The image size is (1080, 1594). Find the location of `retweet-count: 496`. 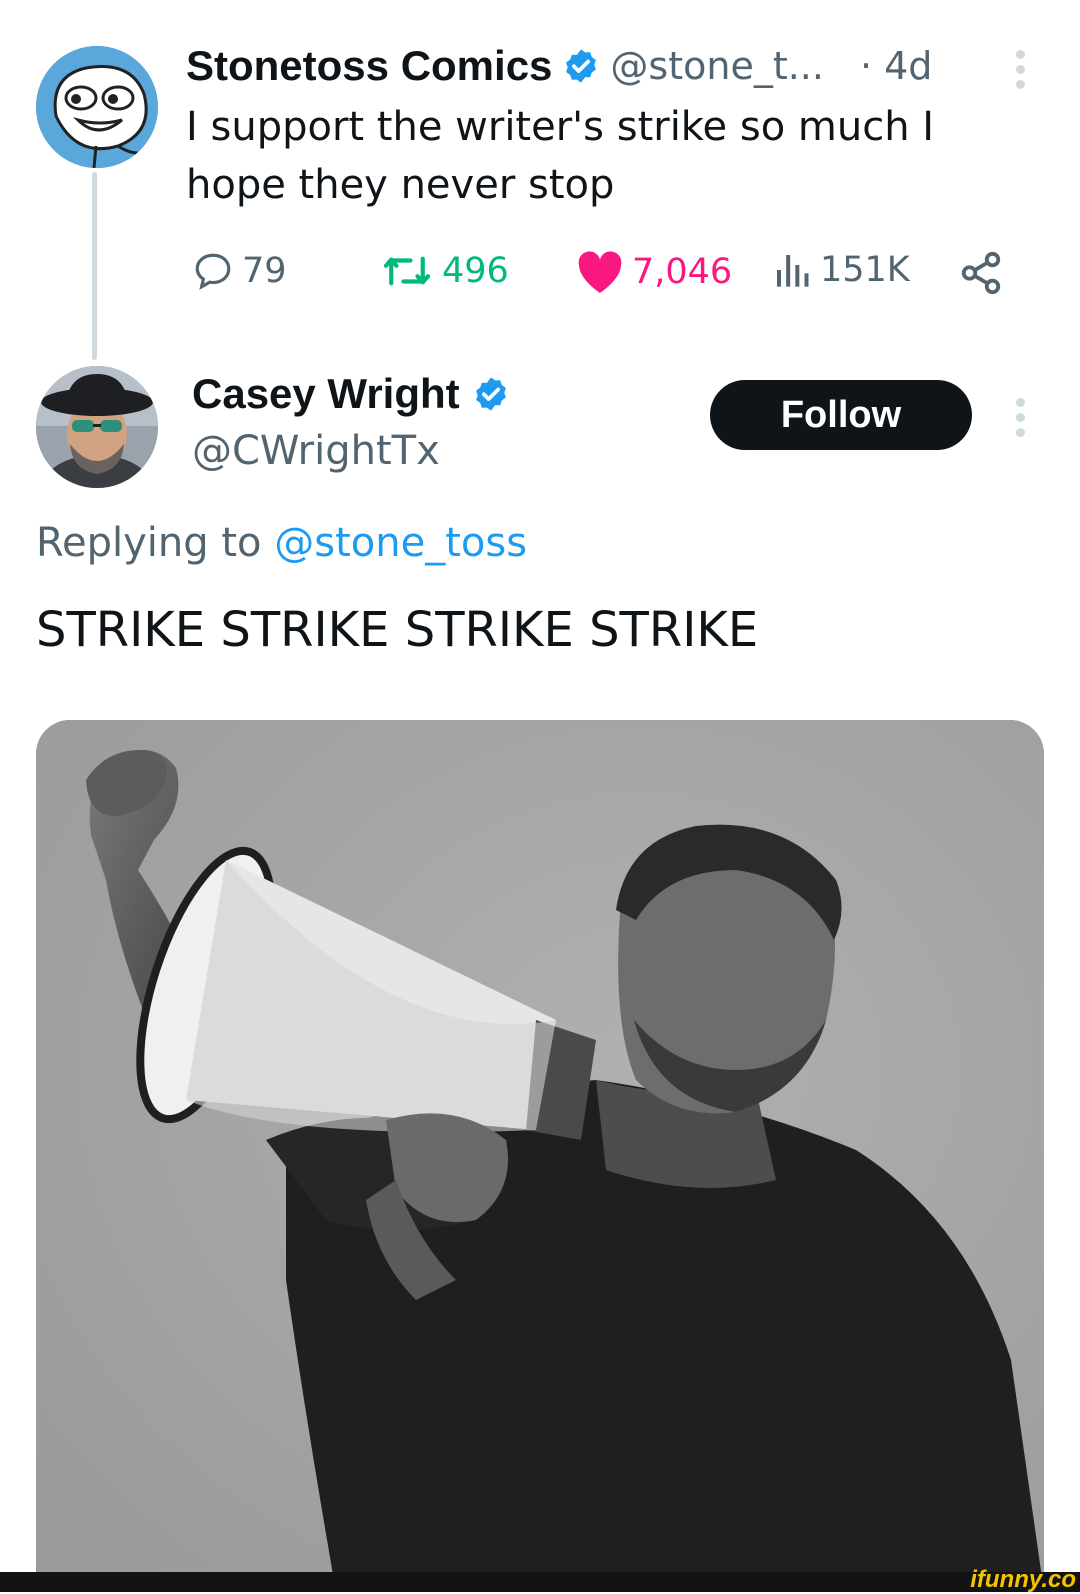

retweet-count: 496 is located at coordinates (475, 271).